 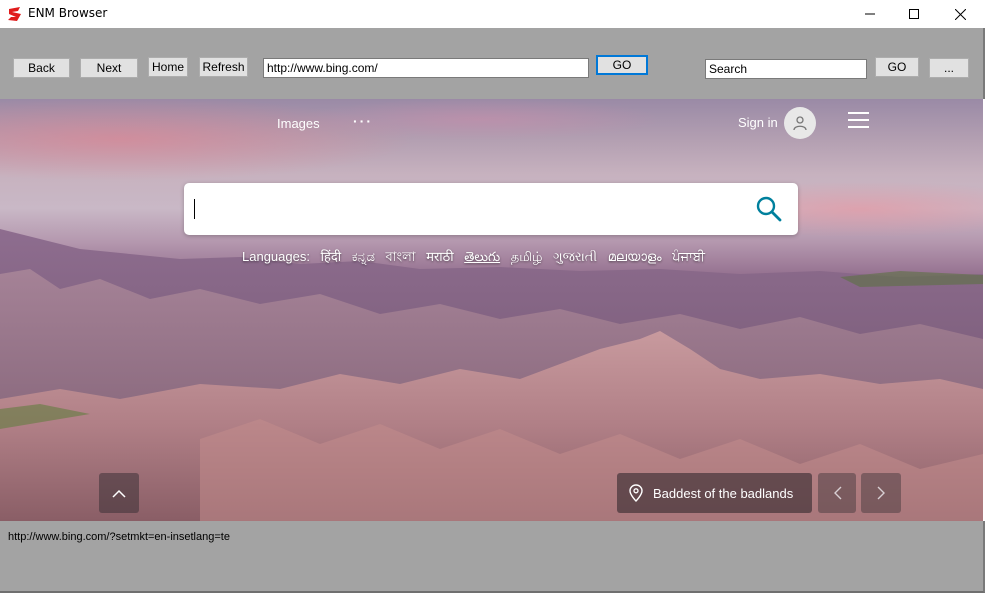 What do you see at coordinates (786, 69) in the screenshot?
I see `search-input: Search` at bounding box center [786, 69].